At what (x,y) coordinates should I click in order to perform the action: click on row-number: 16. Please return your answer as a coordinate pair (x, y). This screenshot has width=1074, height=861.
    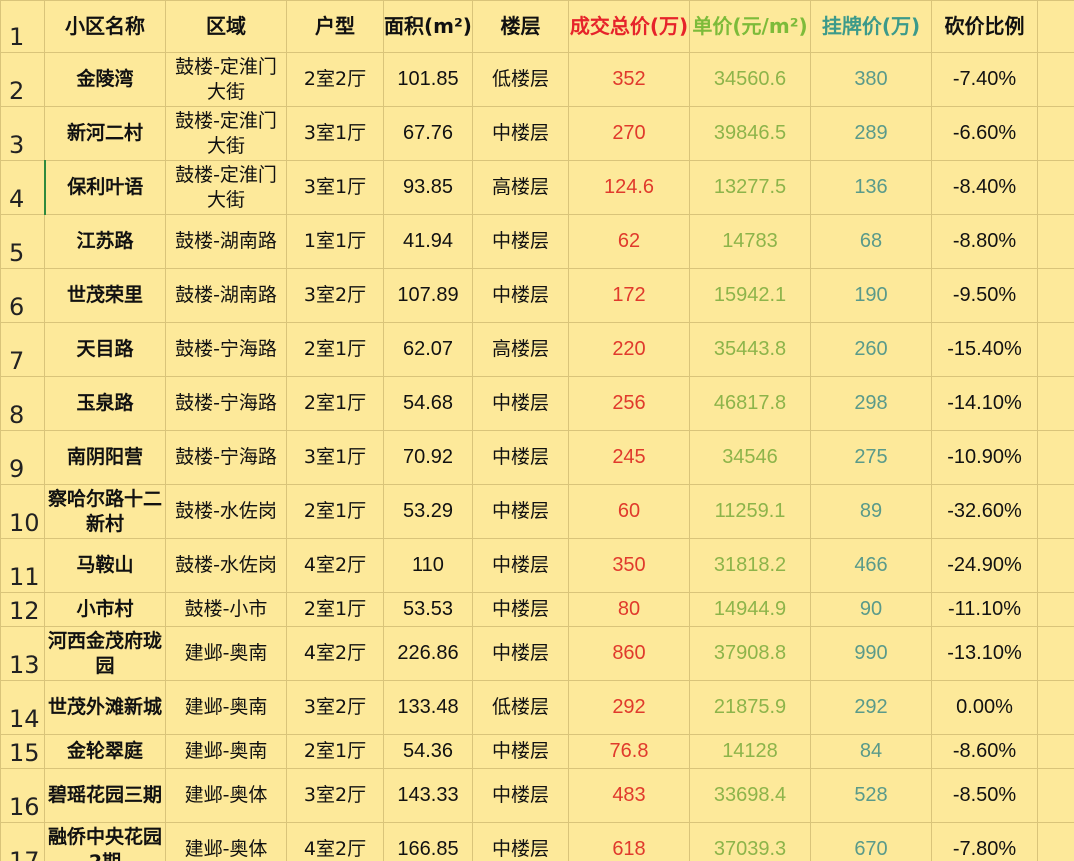
    Looking at the image, I should click on (22, 795).